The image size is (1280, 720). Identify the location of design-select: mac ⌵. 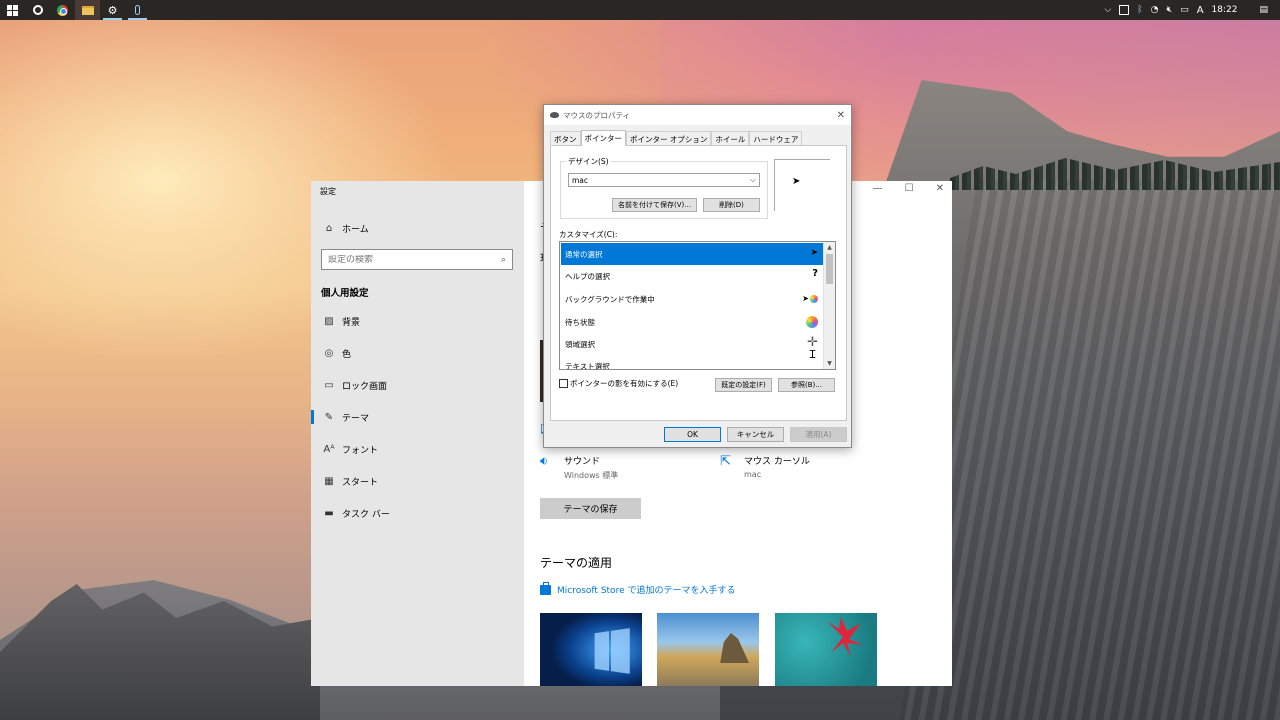
(664, 180).